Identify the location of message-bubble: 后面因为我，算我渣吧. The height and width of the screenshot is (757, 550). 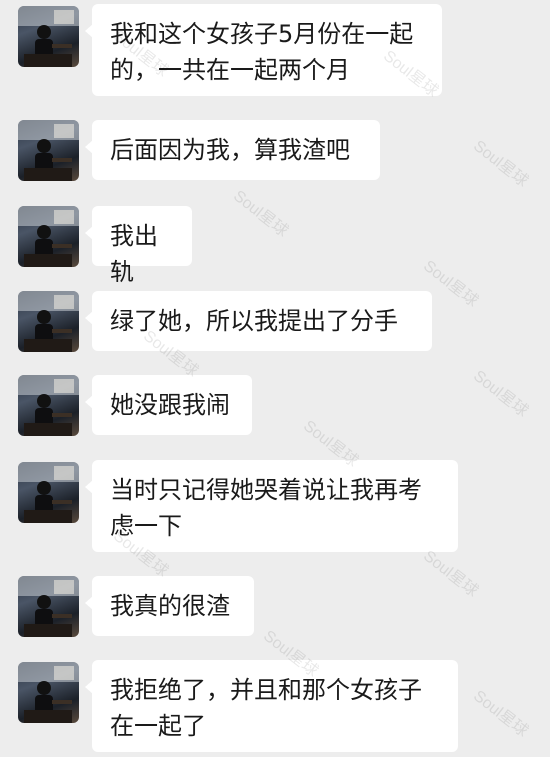
(232, 150).